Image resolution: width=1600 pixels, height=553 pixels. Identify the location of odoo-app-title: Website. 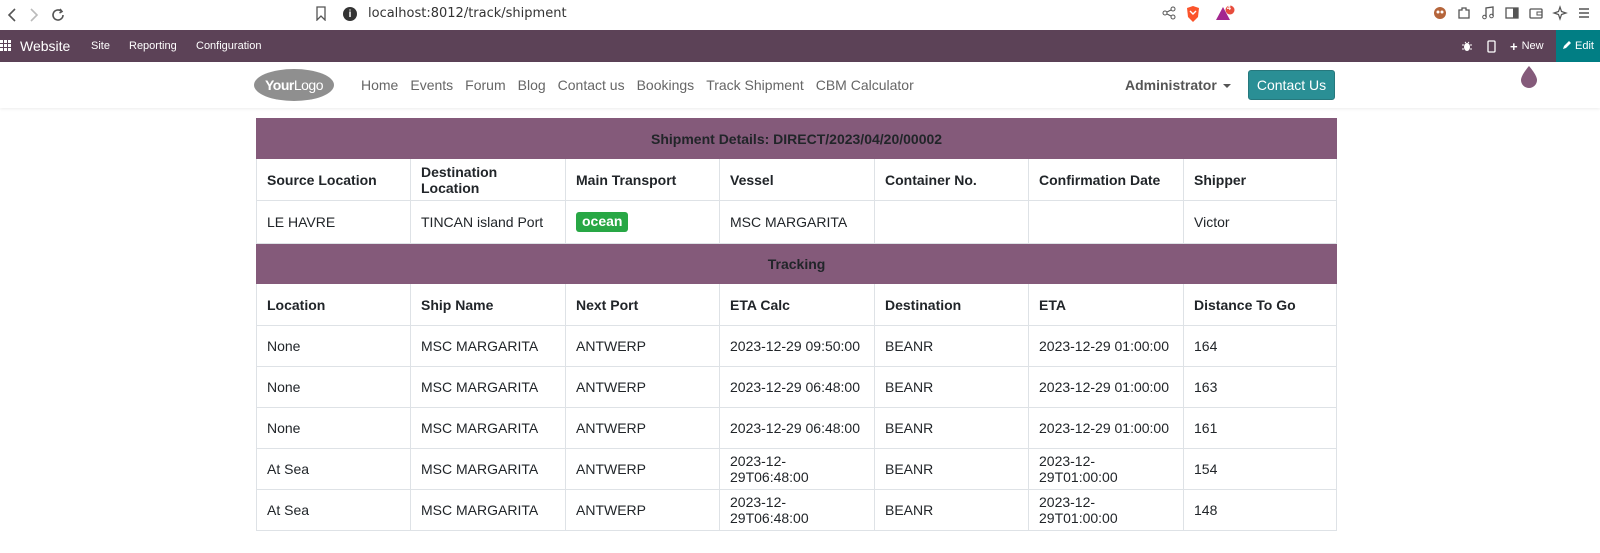
(45, 46).